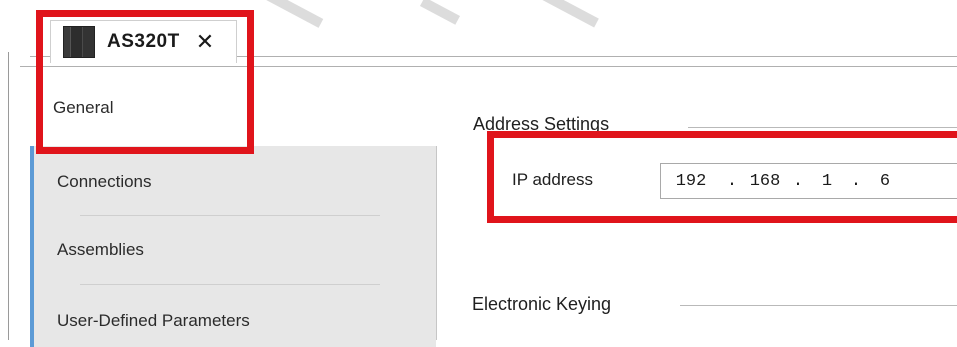  Describe the element at coordinates (546, 304) in the screenshot. I see `electronic-keying-title: Electronic Keying` at that location.